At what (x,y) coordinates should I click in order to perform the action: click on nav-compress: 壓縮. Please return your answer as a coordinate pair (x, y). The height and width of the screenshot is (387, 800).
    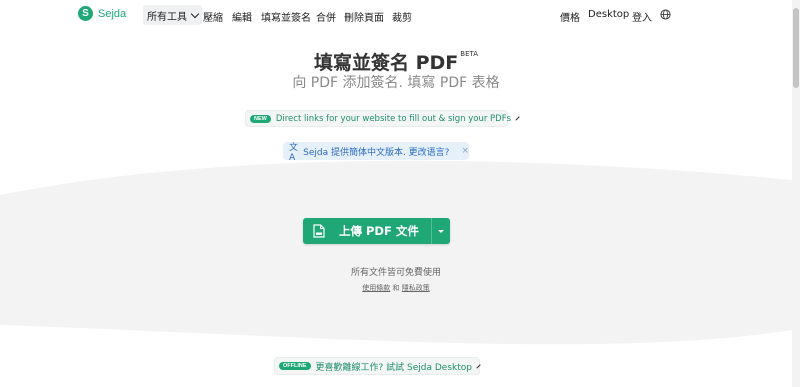
    Looking at the image, I should click on (213, 16).